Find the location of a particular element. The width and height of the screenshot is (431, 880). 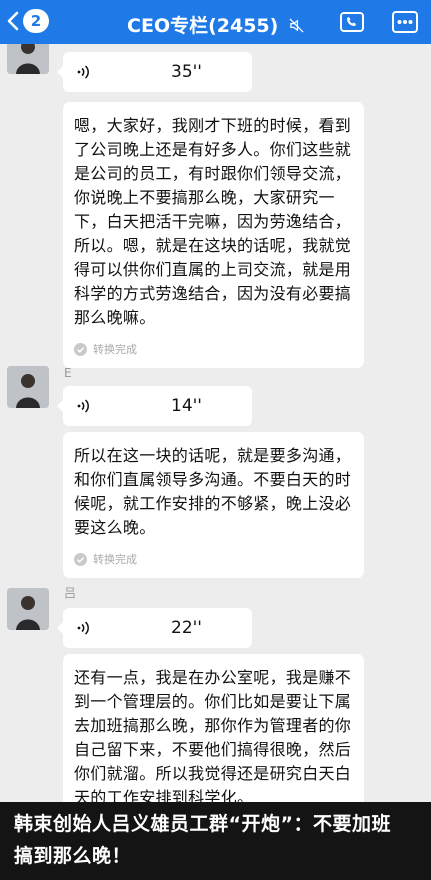

voice-duration: 35'' is located at coordinates (186, 72).